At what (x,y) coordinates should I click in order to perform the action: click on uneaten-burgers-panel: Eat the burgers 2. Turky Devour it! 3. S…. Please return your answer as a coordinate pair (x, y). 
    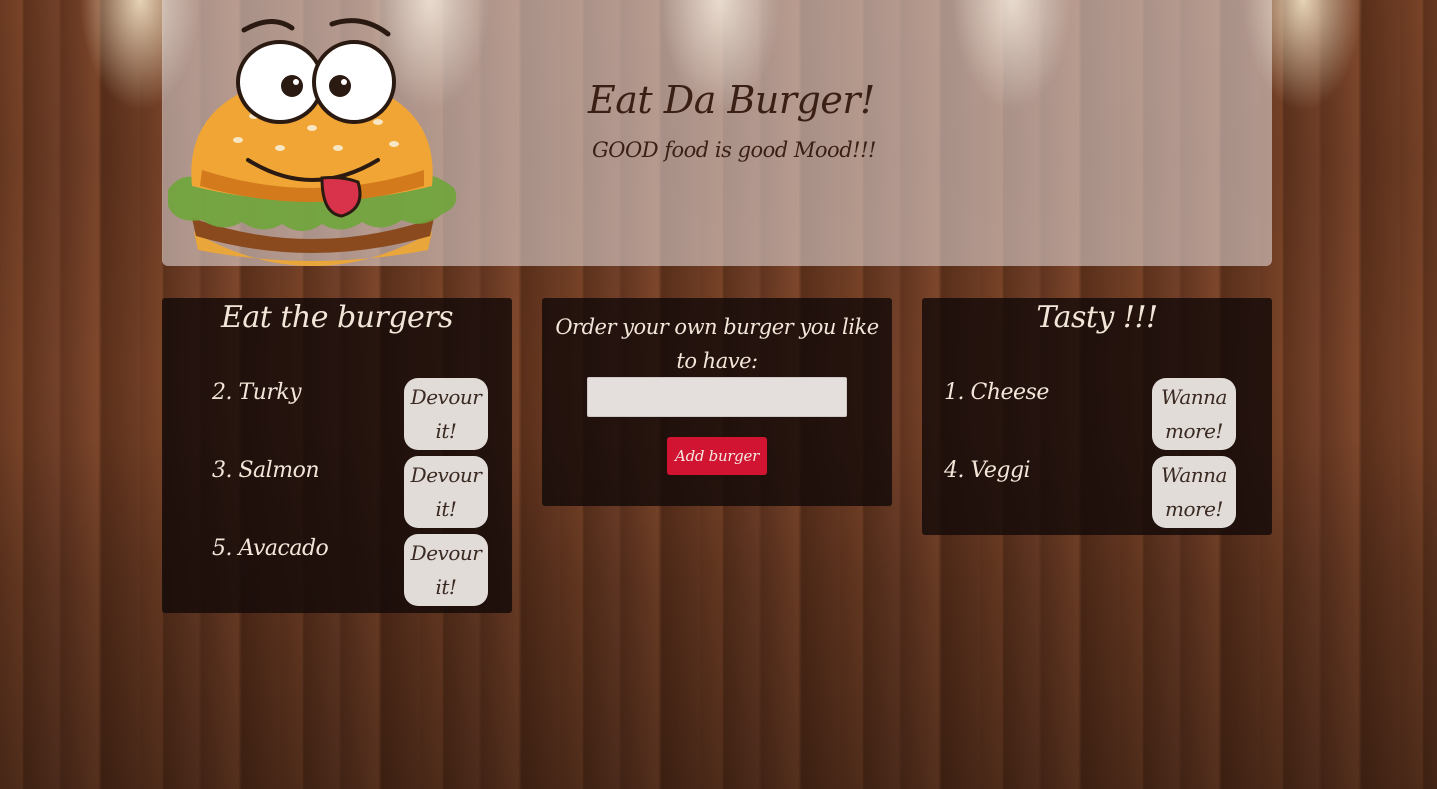
    Looking at the image, I should click on (337, 455).